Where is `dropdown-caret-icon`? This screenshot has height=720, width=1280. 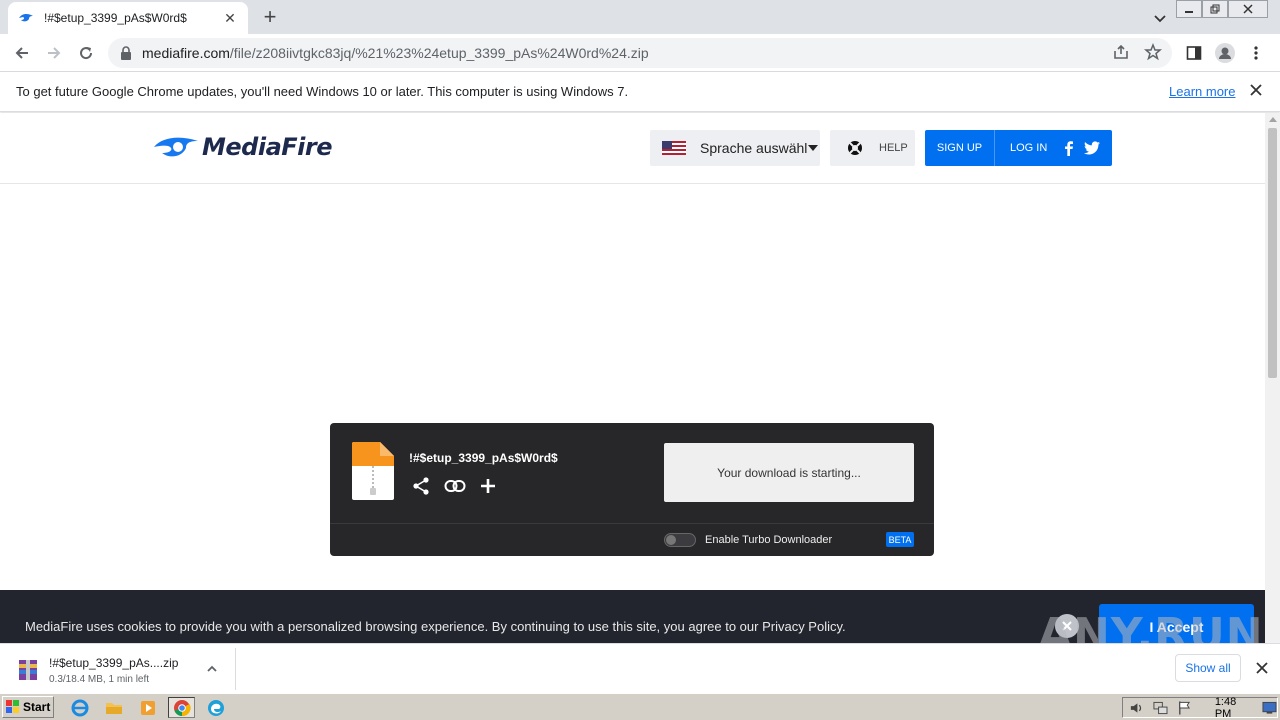 dropdown-caret-icon is located at coordinates (813, 148).